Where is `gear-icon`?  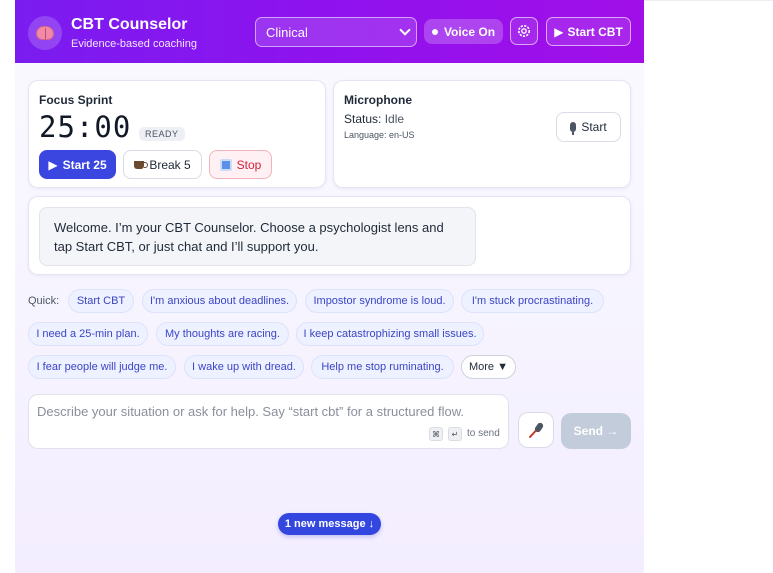
gear-icon is located at coordinates (524, 31).